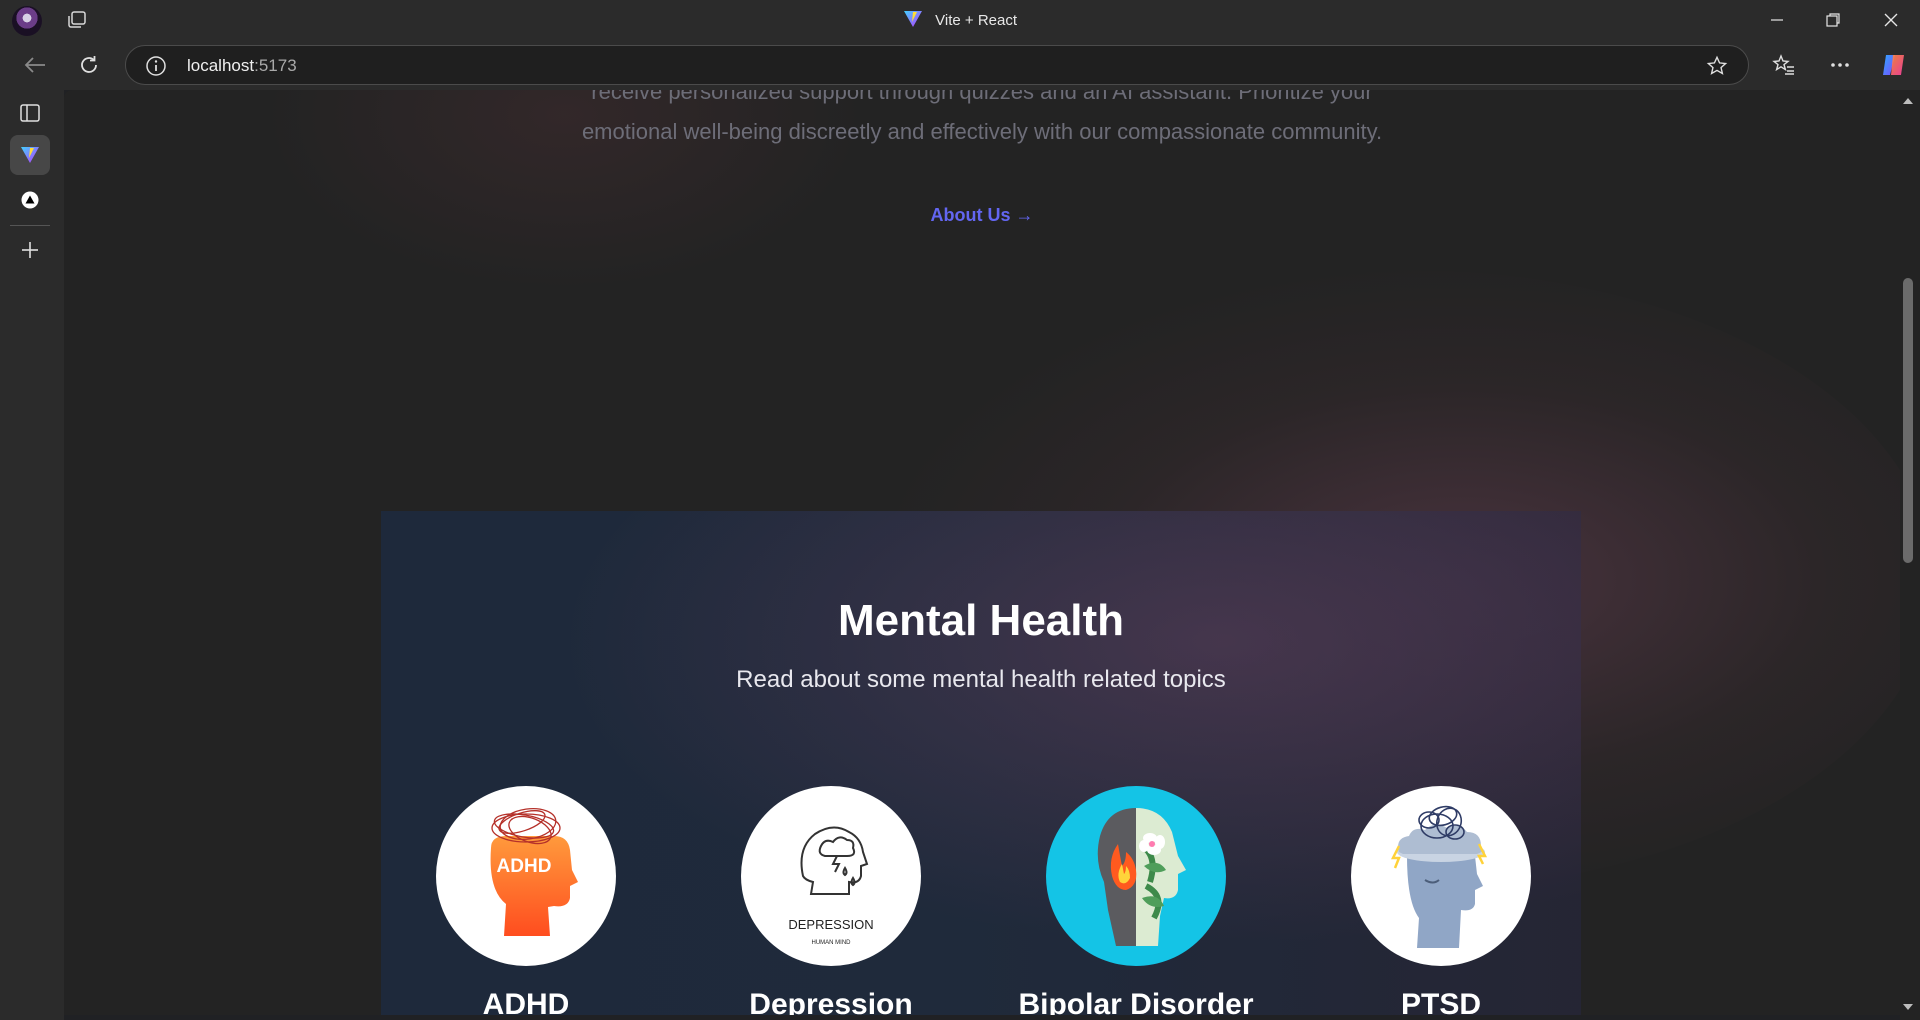  I want to click on more-menu-button, so click(1840, 65).